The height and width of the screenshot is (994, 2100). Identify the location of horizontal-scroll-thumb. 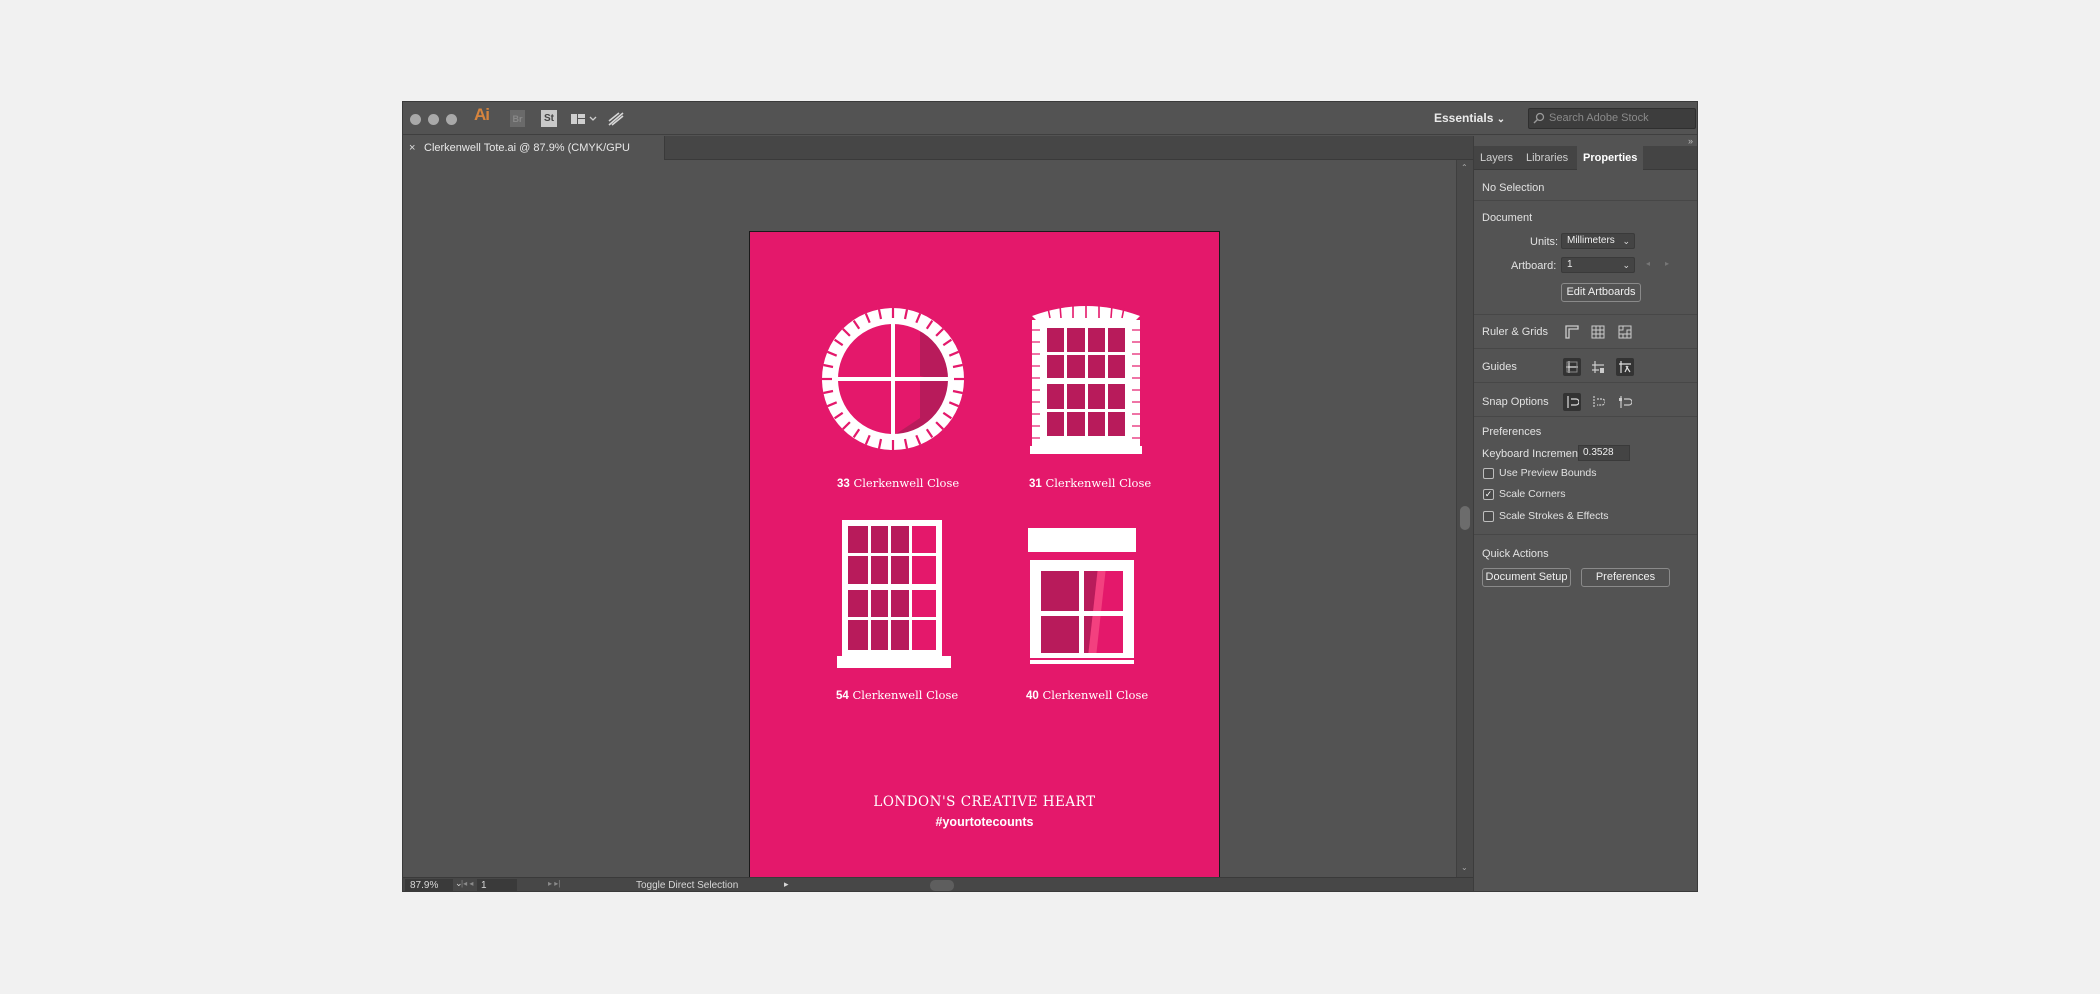
(942, 885).